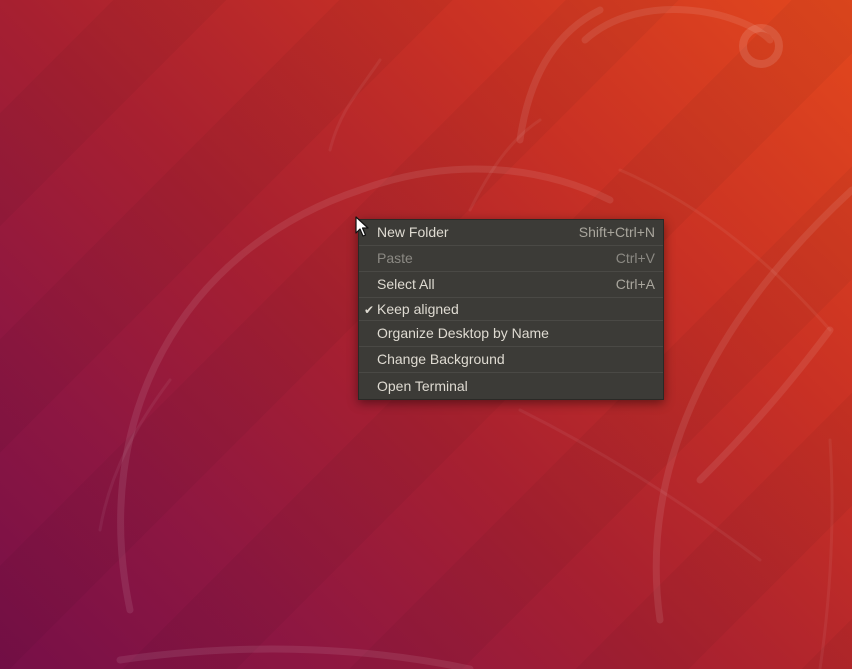  I want to click on menu-item-shortcut: Ctrl+V, so click(635, 258).